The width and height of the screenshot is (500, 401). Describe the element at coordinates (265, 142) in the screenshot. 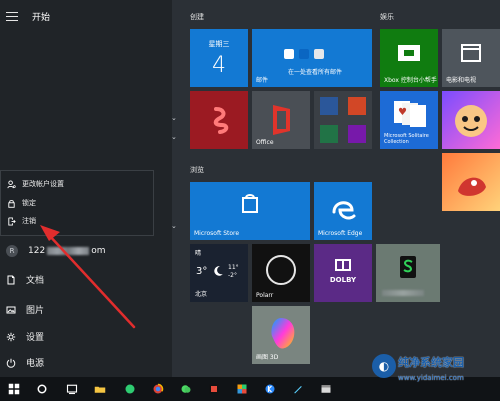

I see `tile-label: Office` at that location.